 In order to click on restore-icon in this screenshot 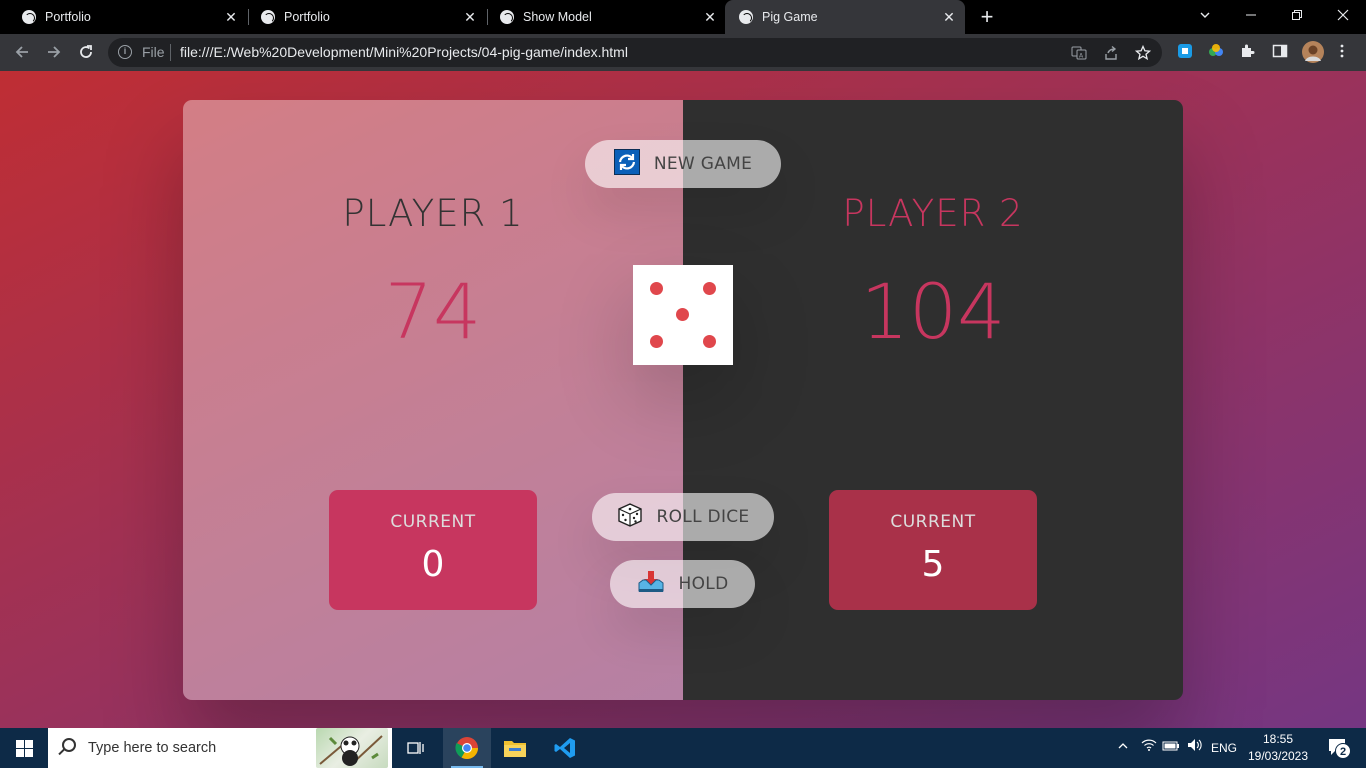, I will do `click(1297, 15)`.